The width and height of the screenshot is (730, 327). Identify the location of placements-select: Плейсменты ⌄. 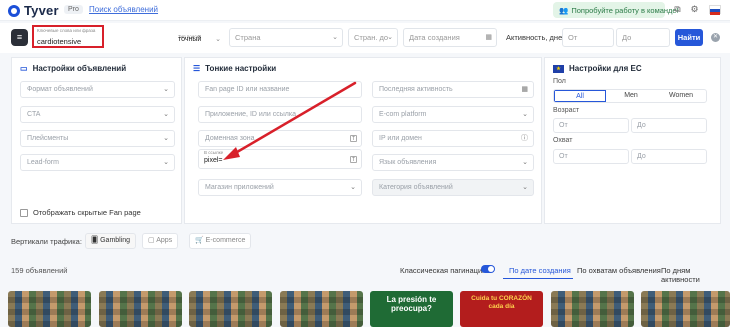
(97, 138).